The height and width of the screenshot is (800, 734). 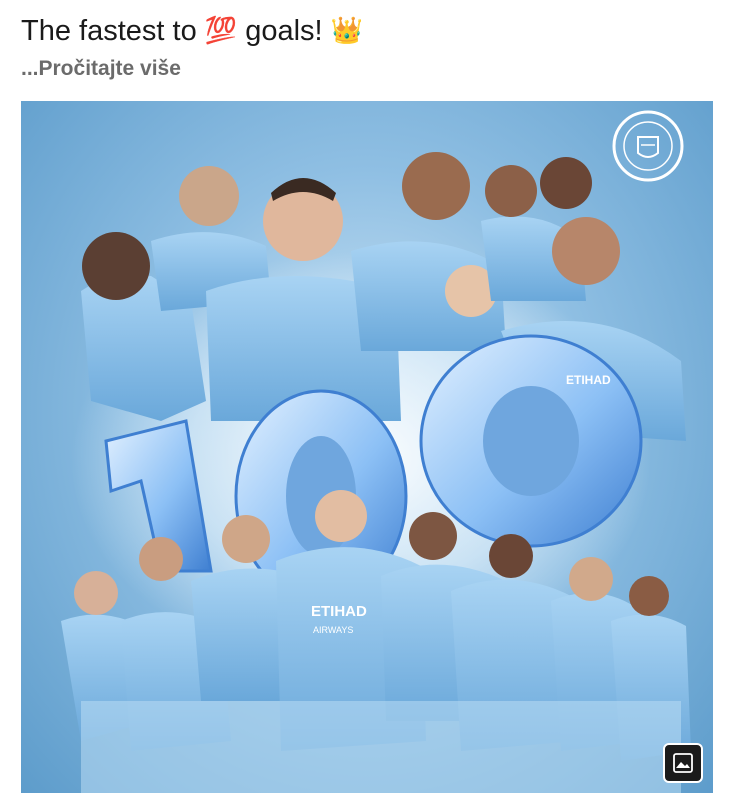 What do you see at coordinates (284, 31) in the screenshot?
I see `caption-text-end: goals!` at bounding box center [284, 31].